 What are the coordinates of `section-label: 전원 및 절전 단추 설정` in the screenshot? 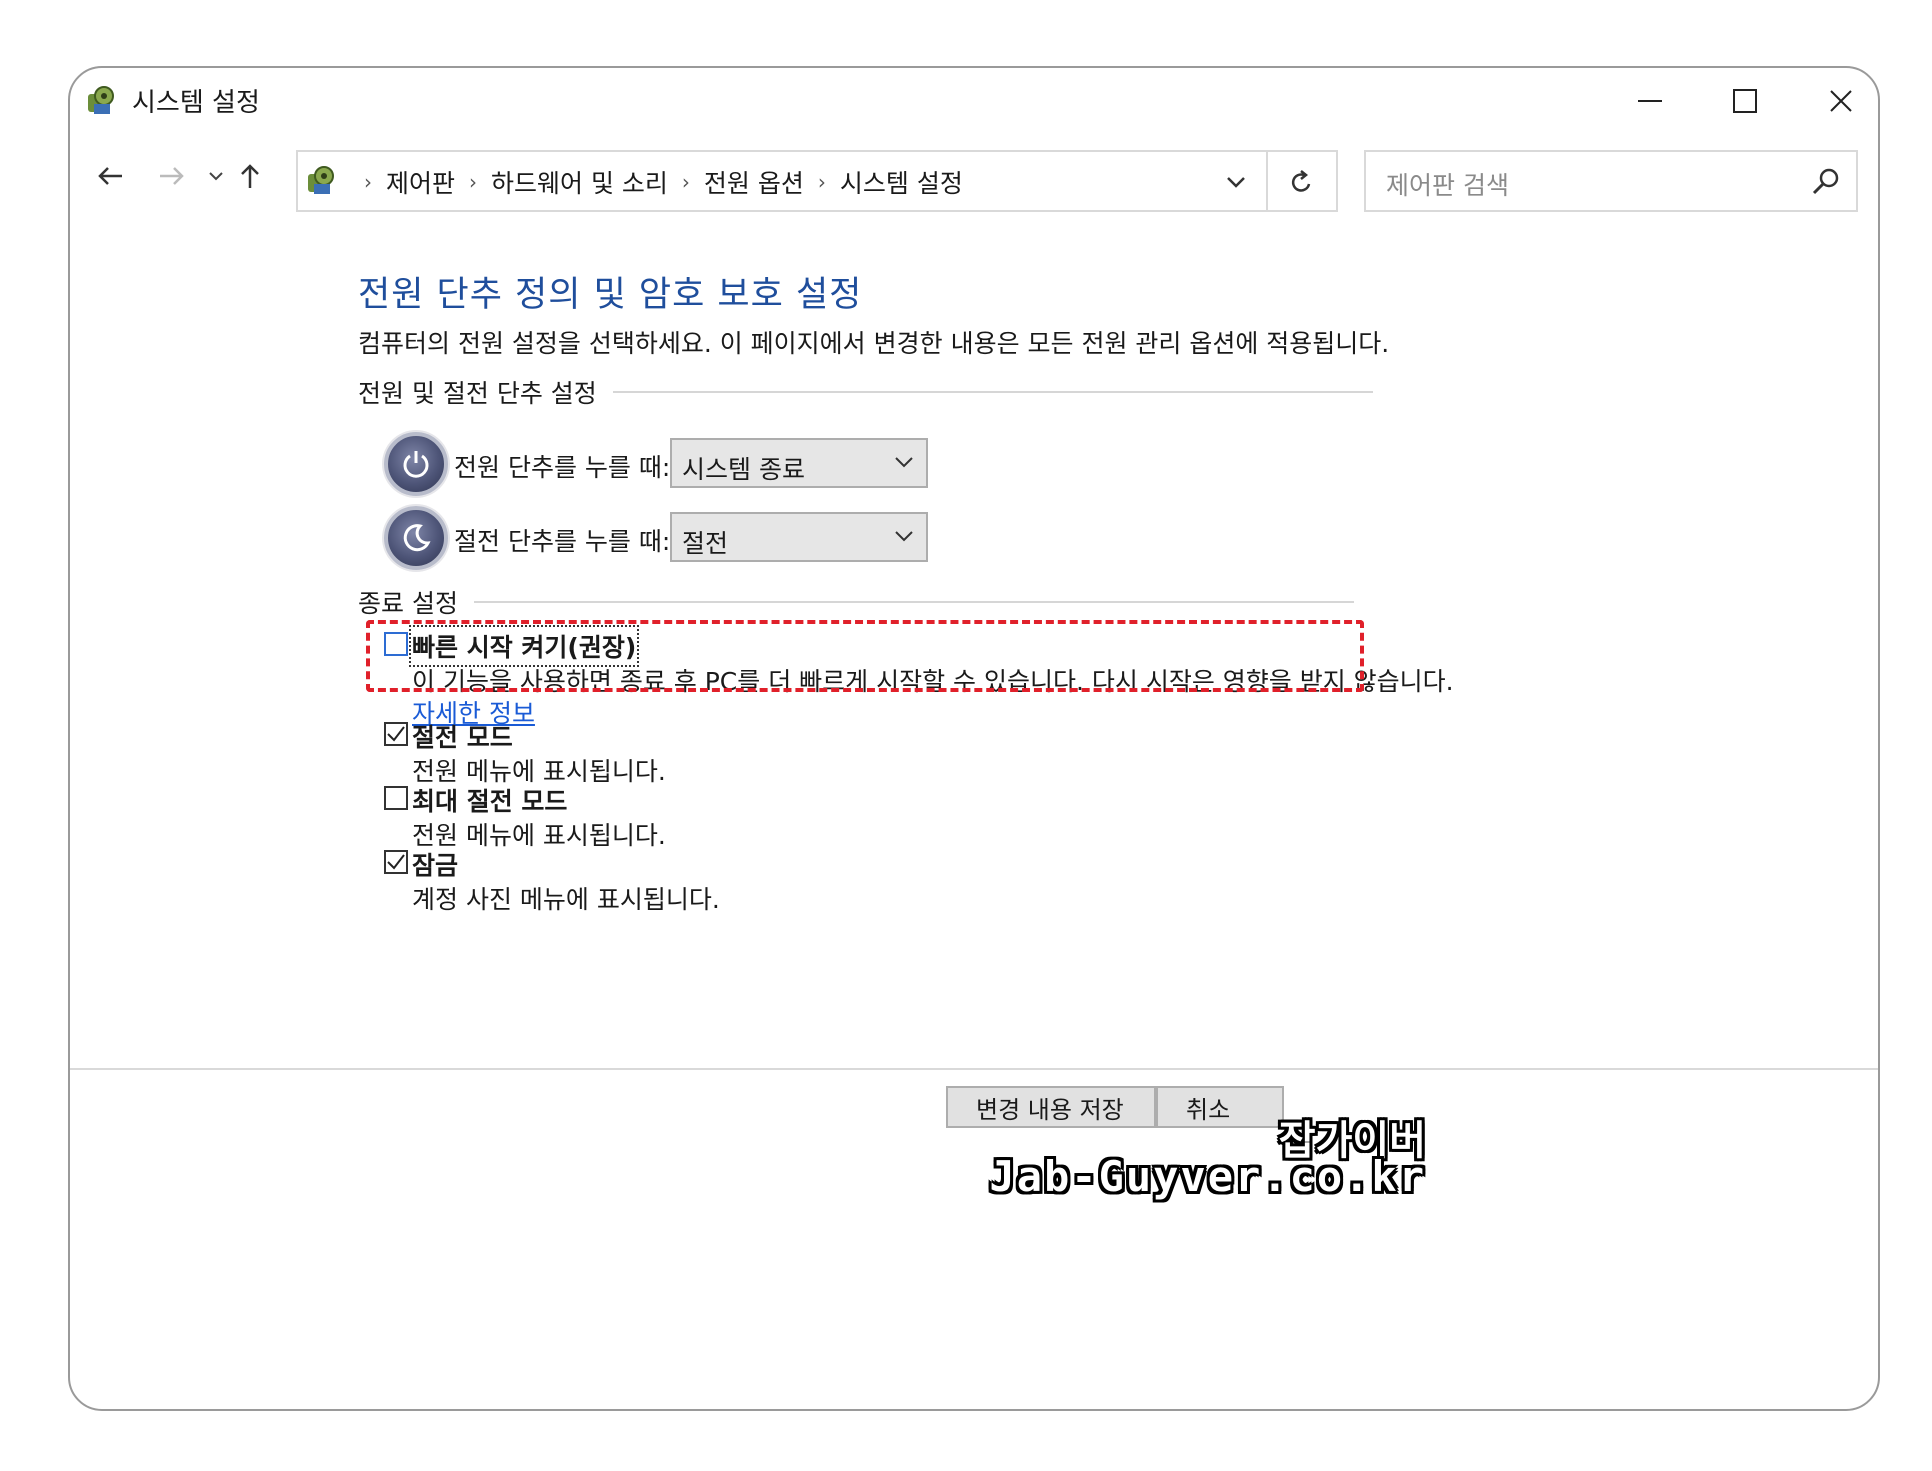 It's located at (477, 393).